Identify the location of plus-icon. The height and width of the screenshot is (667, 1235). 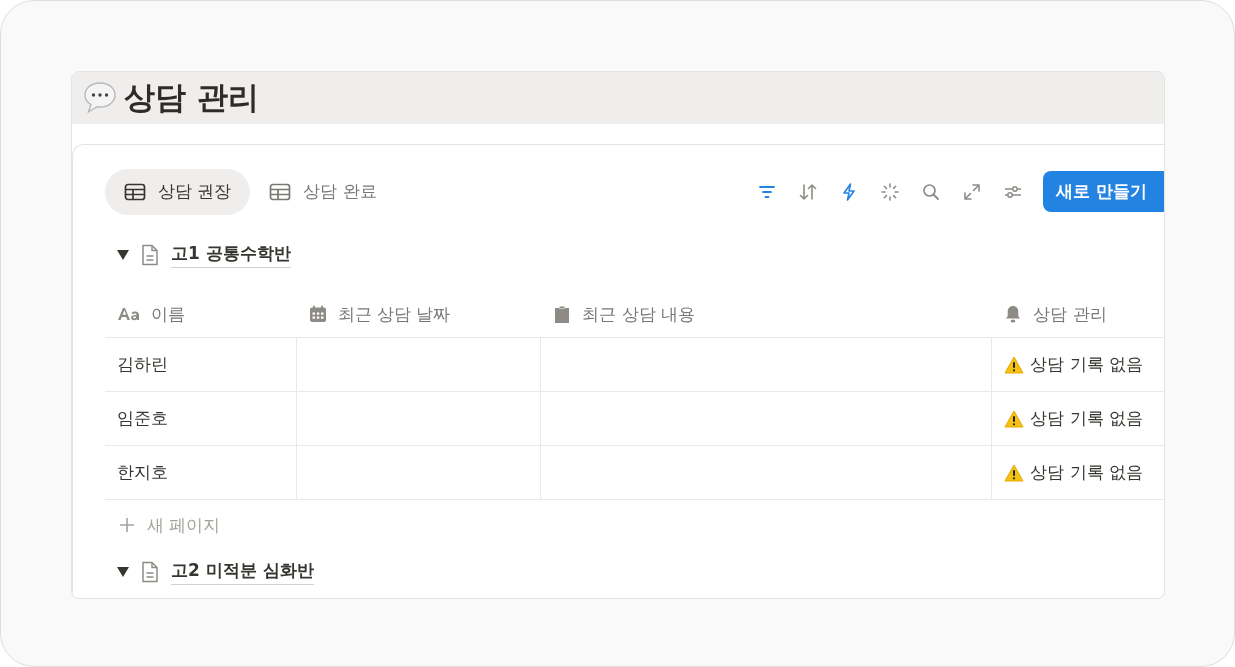
(127, 525).